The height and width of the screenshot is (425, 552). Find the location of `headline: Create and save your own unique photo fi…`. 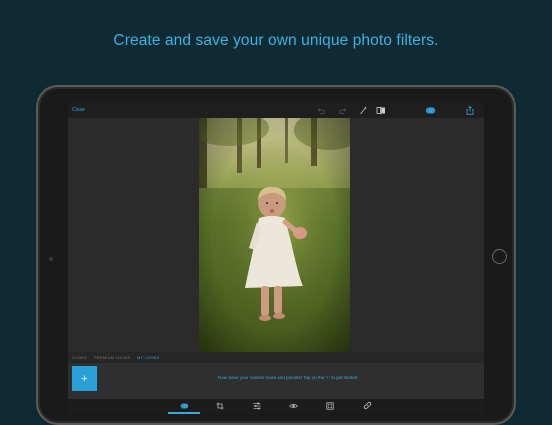

headline: Create and save your own unique photo fi… is located at coordinates (276, 40).